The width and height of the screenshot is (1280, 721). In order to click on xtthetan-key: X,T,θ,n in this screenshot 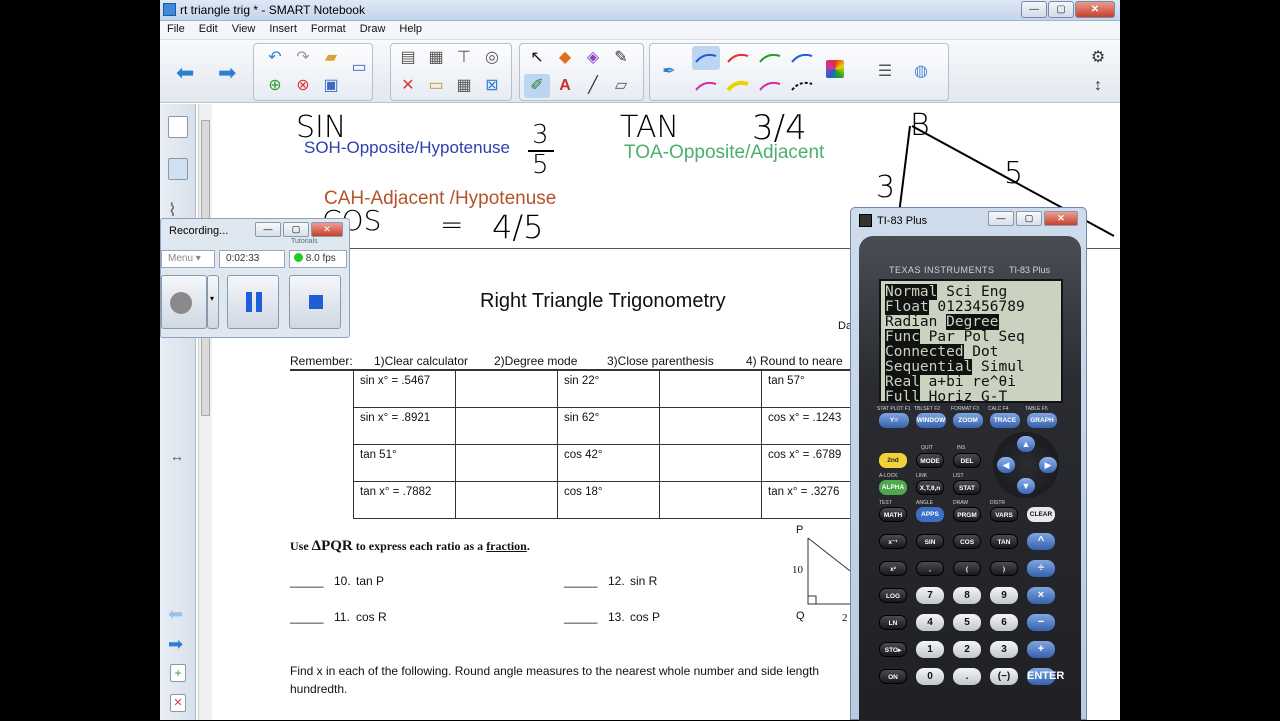, I will do `click(930, 487)`.